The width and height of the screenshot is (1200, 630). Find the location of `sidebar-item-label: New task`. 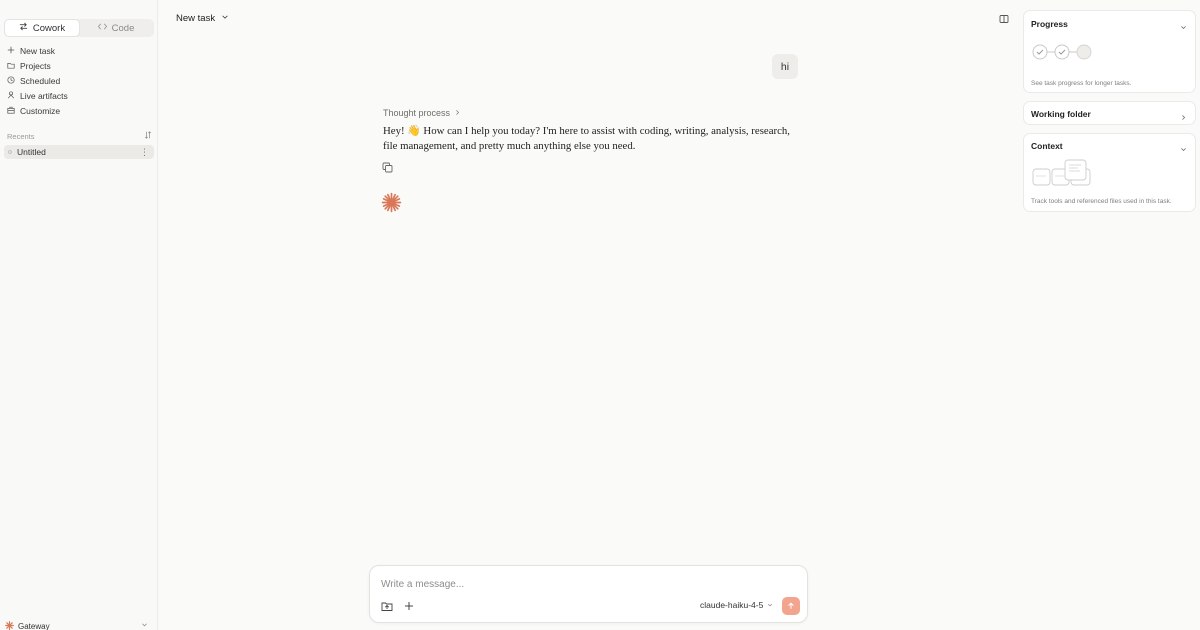

sidebar-item-label: New task is located at coordinates (37, 51).